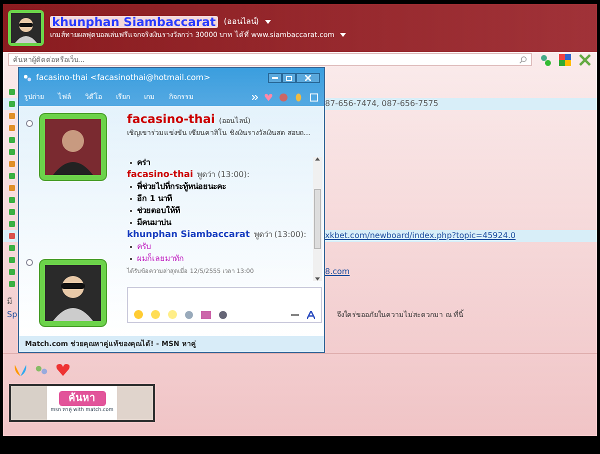 This screenshot has height=454, width=600. Describe the element at coordinates (154, 222) in the screenshot. I see `message-text: มีคนมาบ่น` at that location.